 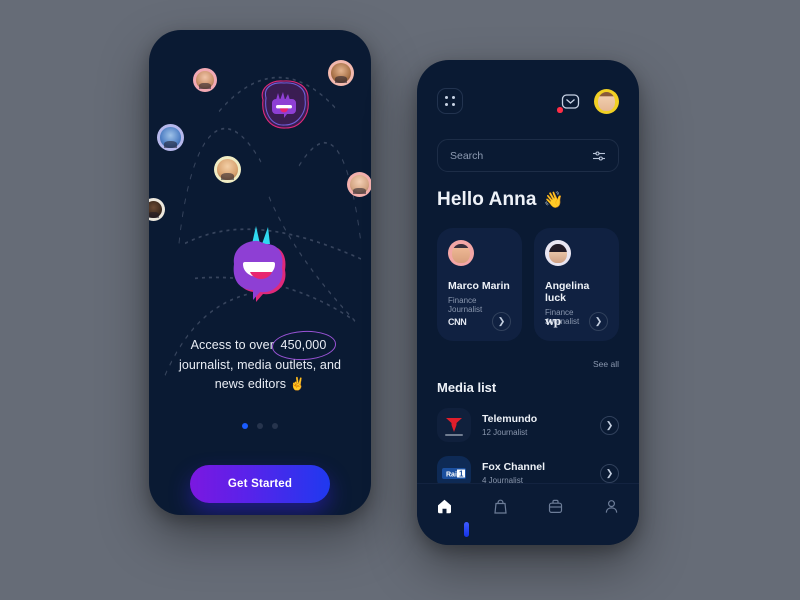 I want to click on greeting: Hello Anna 👋, so click(x=500, y=200).